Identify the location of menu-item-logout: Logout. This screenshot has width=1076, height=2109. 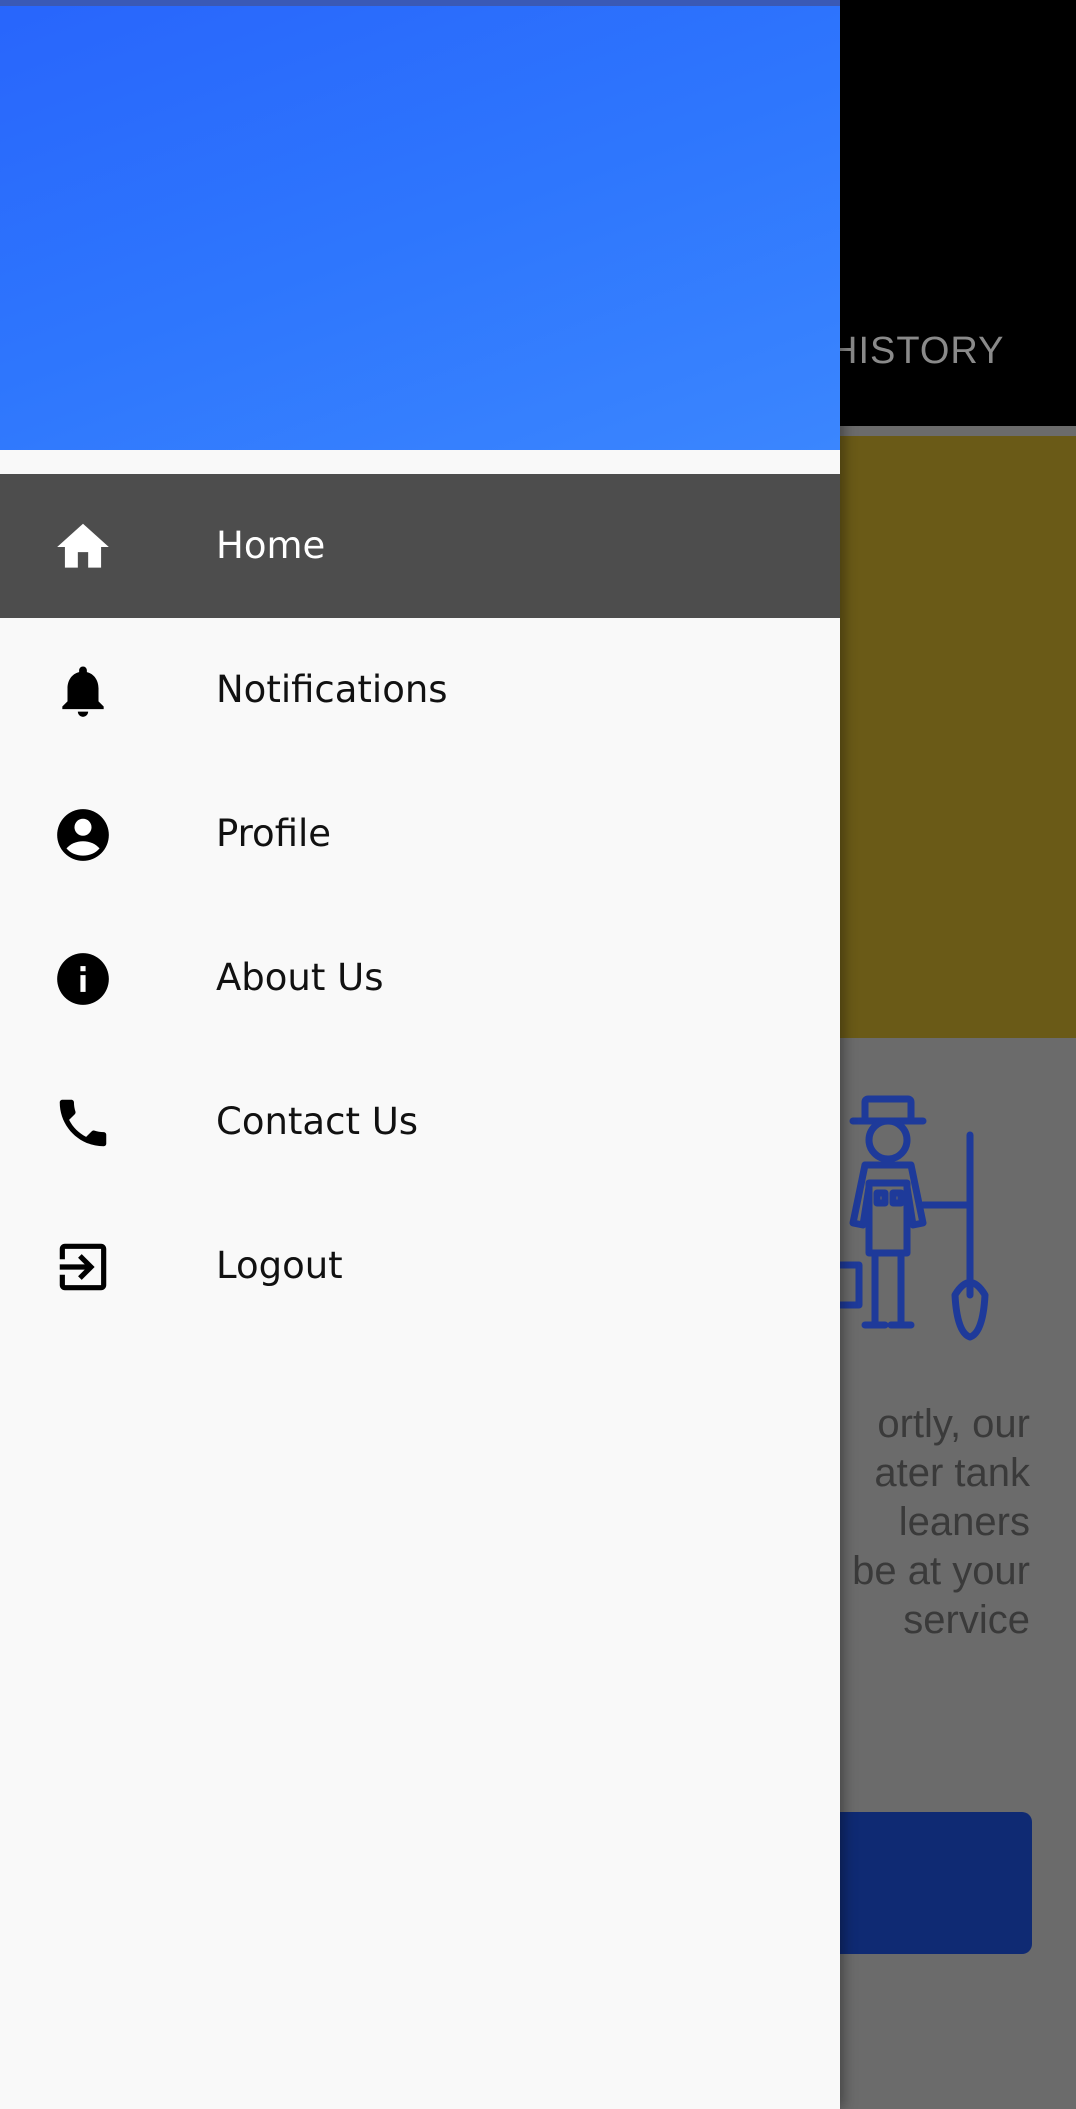
(420, 1266).